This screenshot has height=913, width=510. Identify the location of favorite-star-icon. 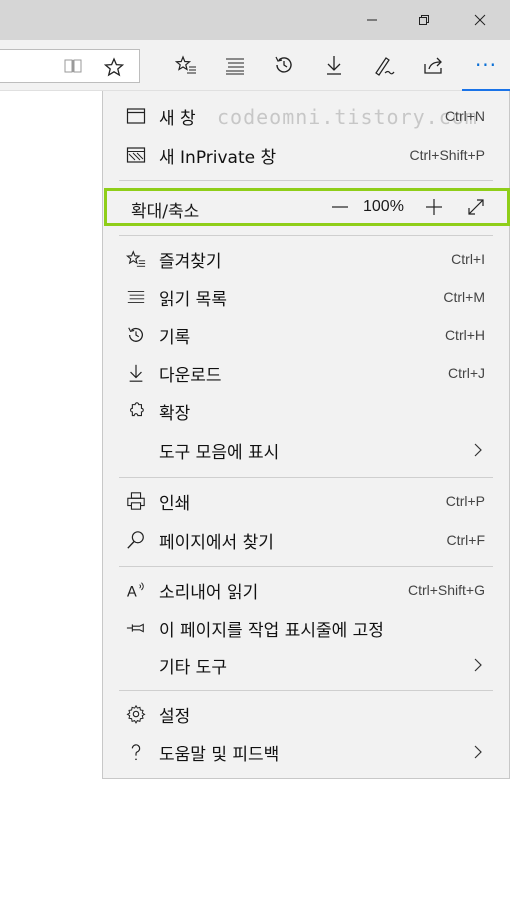
(114, 67).